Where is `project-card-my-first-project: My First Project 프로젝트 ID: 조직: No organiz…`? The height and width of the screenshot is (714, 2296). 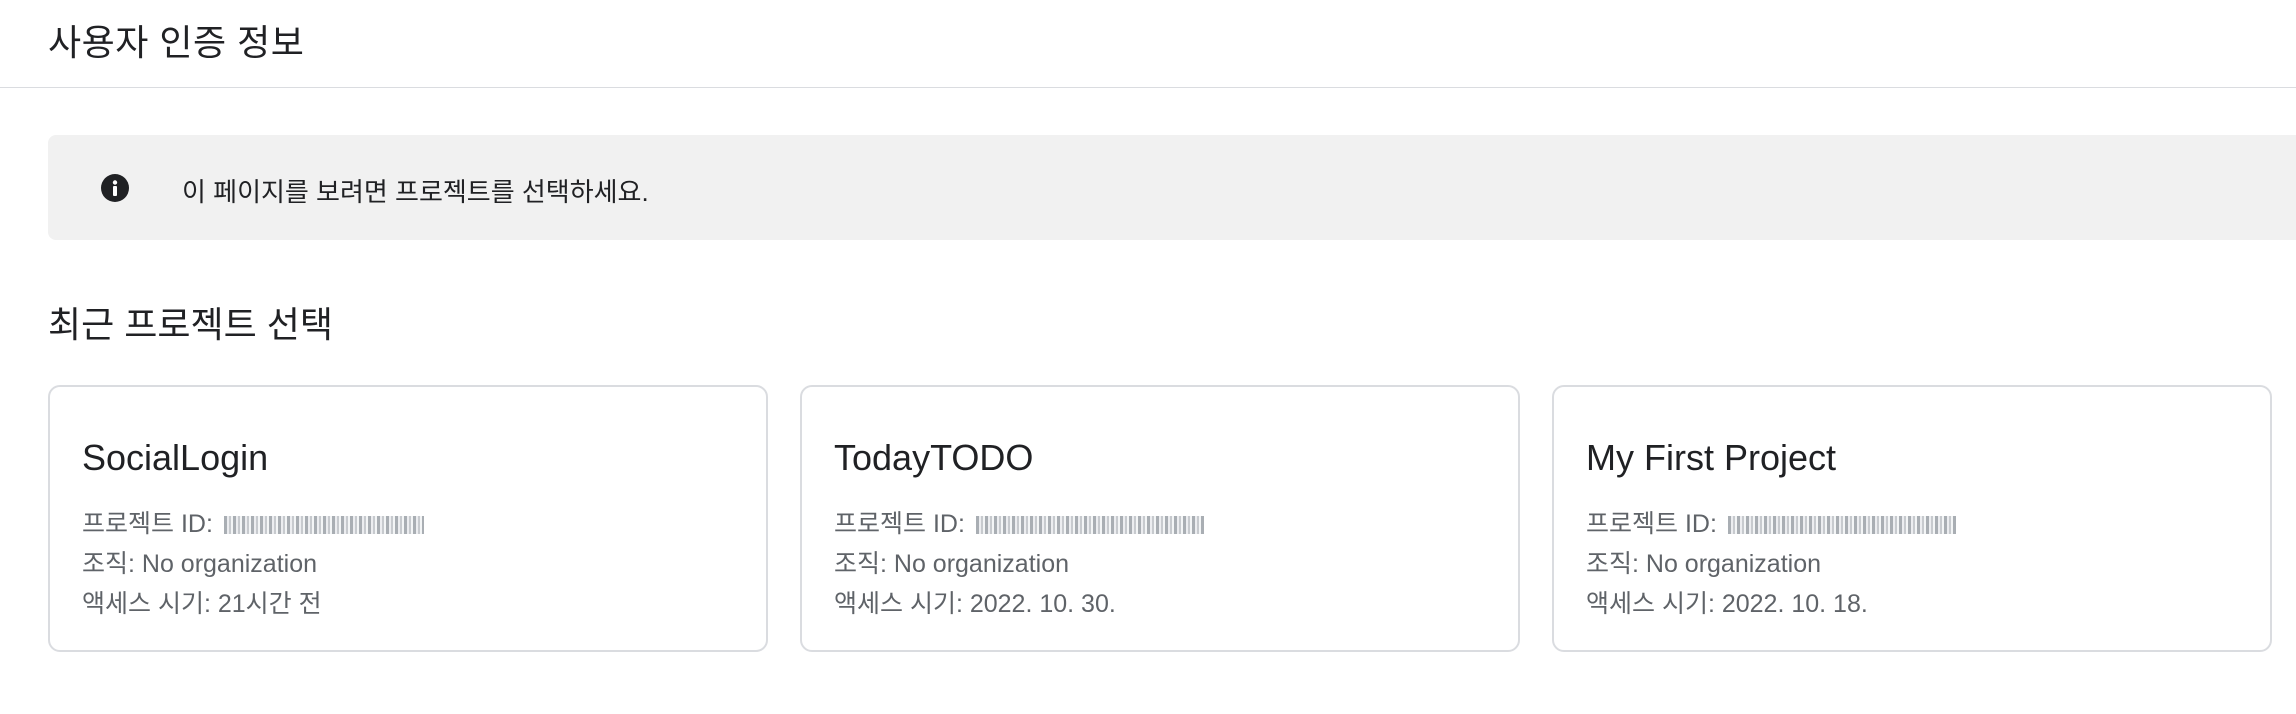 project-card-my-first-project: My First Project 프로젝트 ID: 조직: No organiz… is located at coordinates (1912, 518).